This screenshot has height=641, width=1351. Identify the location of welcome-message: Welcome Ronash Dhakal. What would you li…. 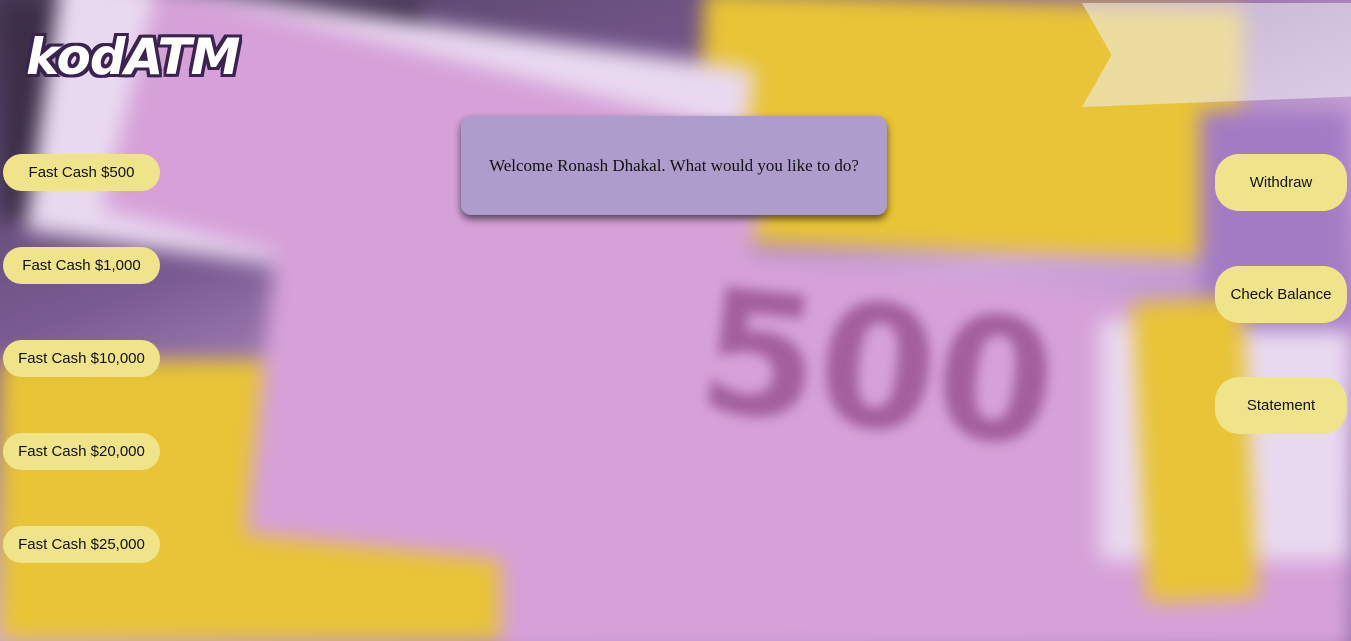
(674, 165).